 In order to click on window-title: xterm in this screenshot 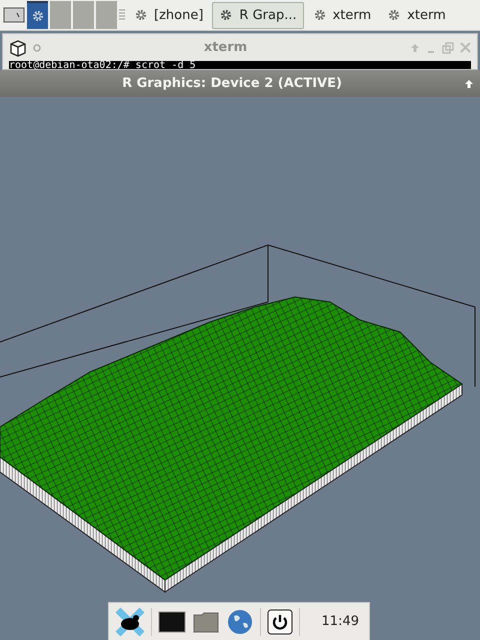, I will do `click(225, 47)`.